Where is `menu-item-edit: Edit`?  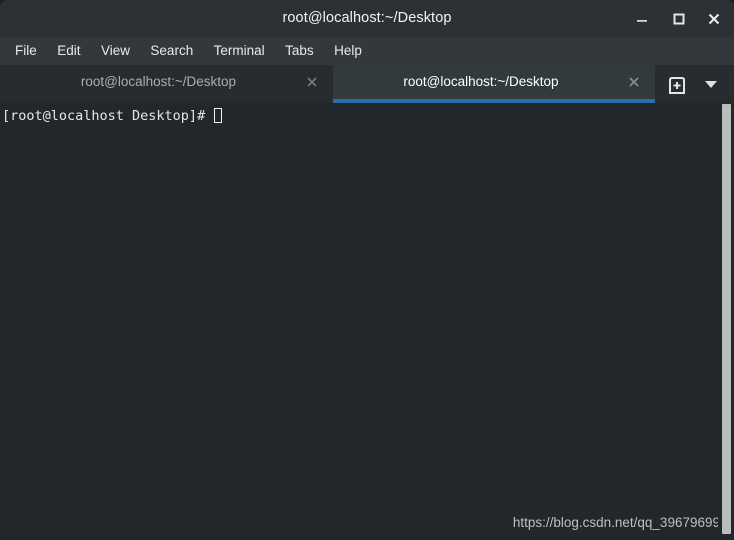 menu-item-edit: Edit is located at coordinates (68, 51).